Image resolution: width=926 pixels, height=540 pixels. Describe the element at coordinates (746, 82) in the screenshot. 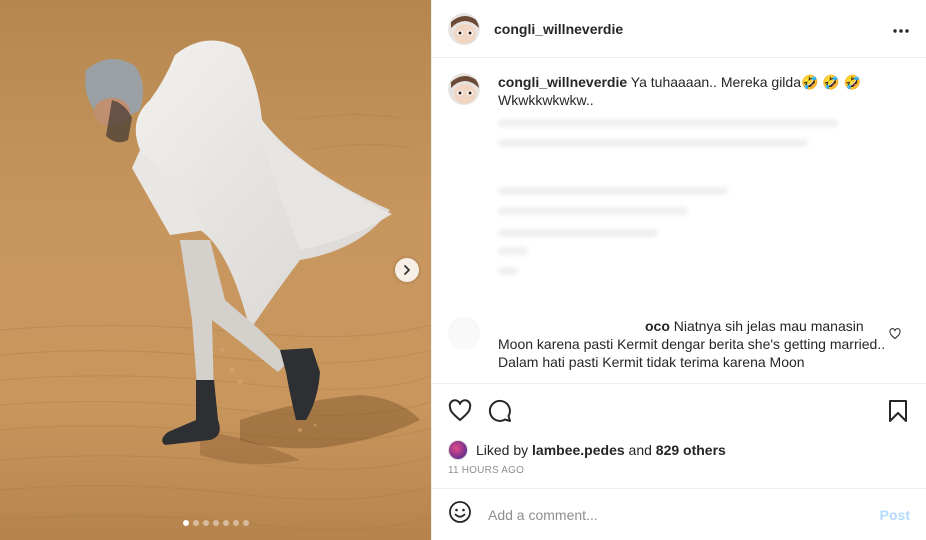

I see `caption-line-1: Ya tuhaaaan.. Mereka gilda🤣 🤣 🤣` at that location.